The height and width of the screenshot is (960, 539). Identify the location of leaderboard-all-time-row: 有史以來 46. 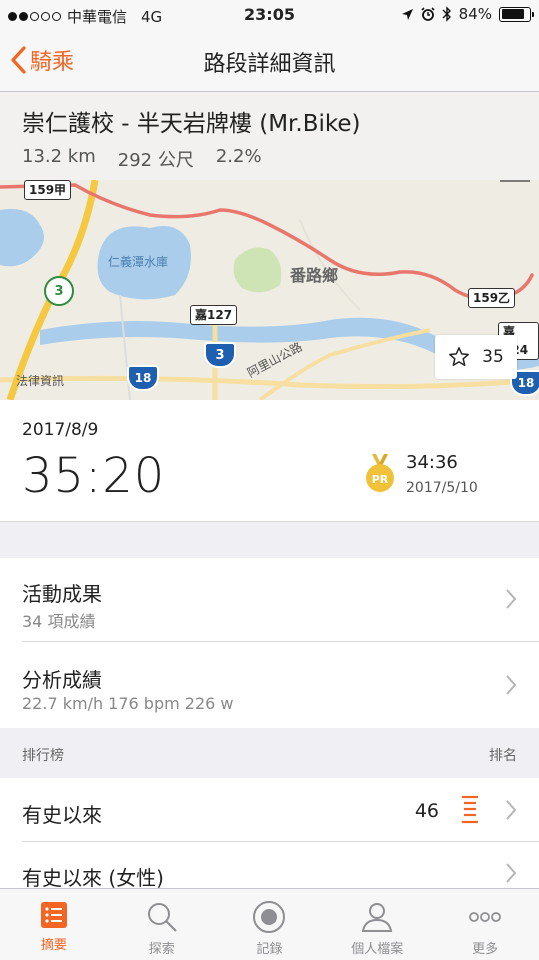
(269, 810).